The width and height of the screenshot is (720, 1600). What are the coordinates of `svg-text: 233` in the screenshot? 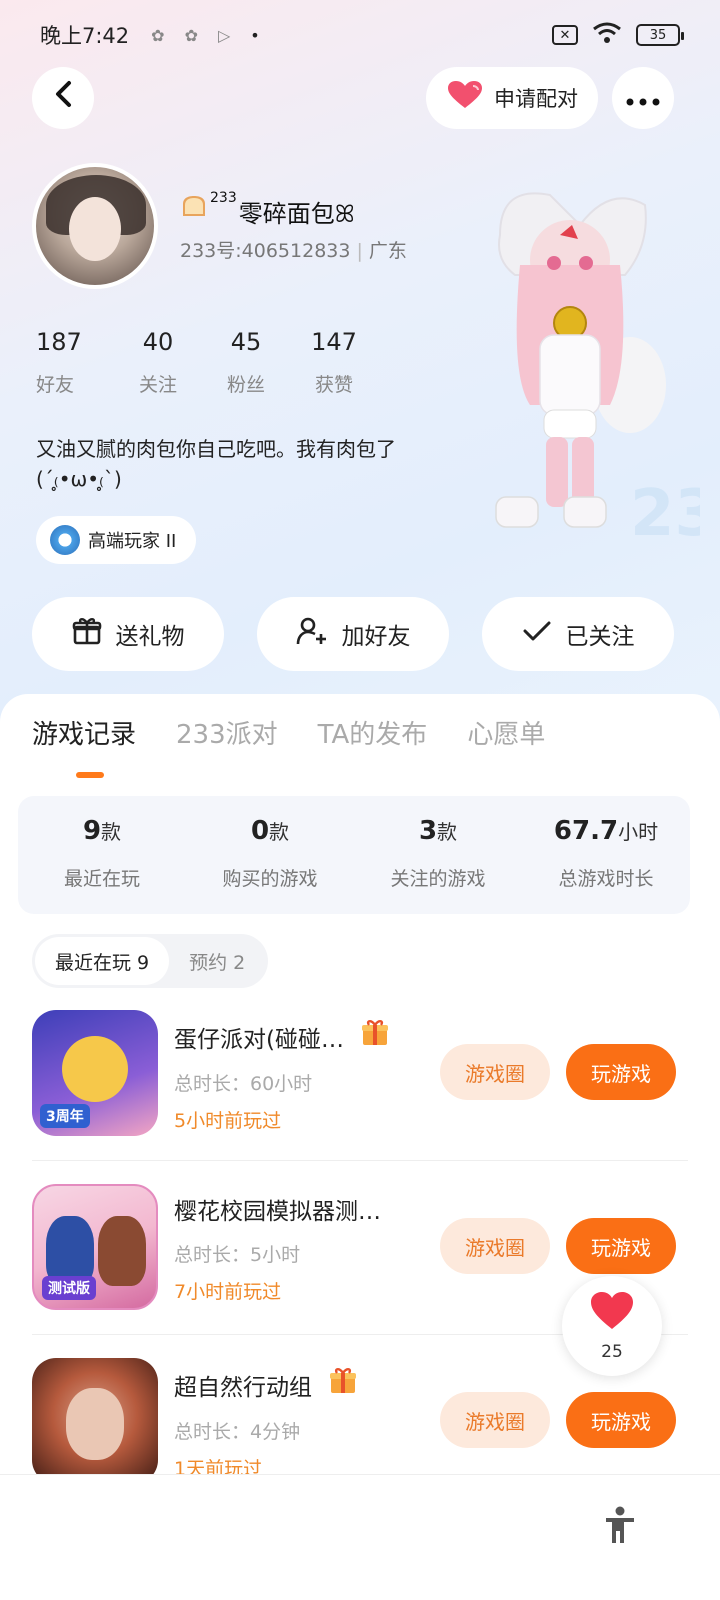 It's located at (665, 511).